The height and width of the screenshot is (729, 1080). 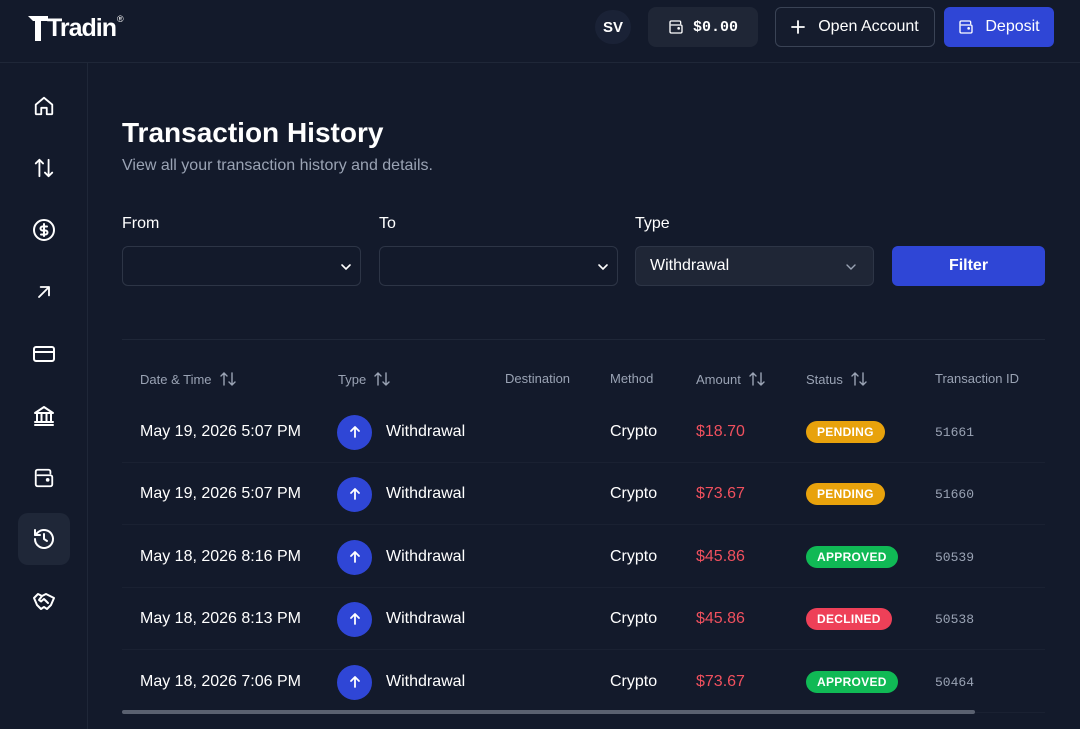 I want to click on filter-button: Filter, so click(x=968, y=266).